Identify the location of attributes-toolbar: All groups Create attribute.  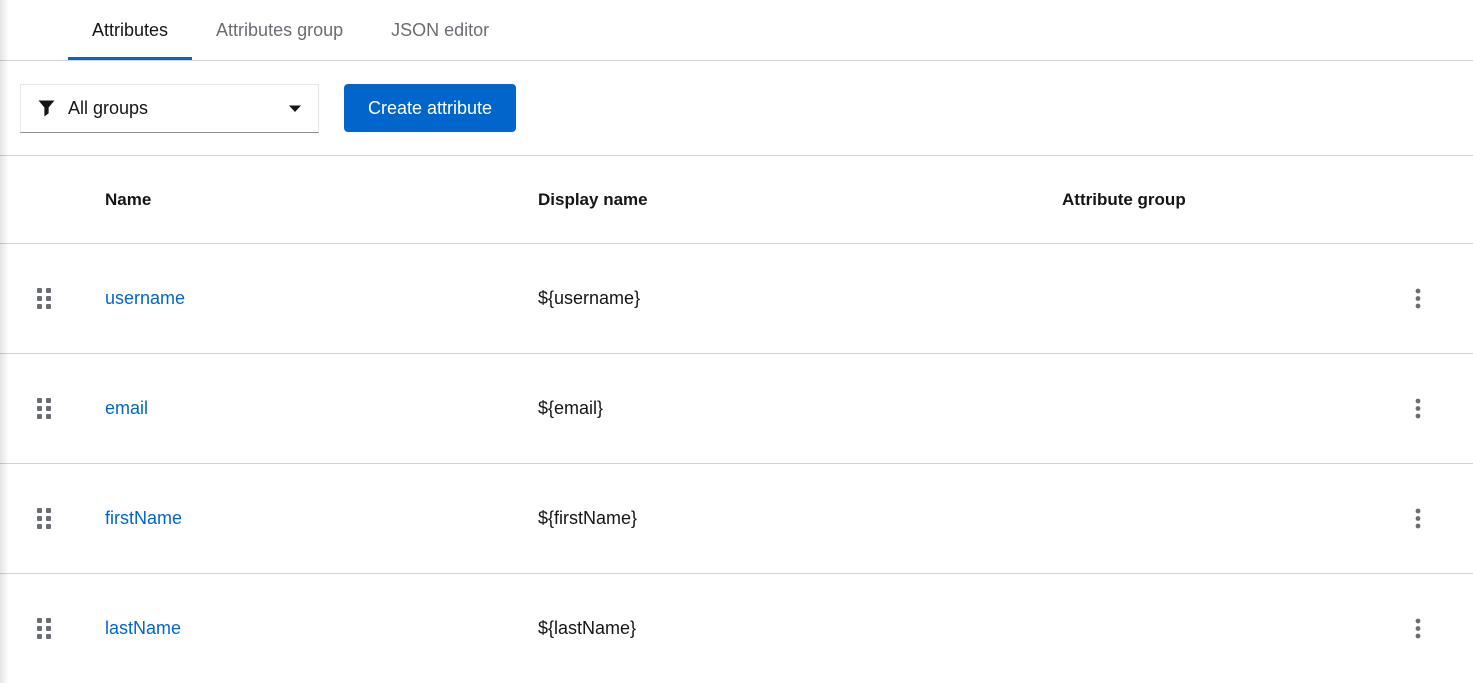
(736, 108).